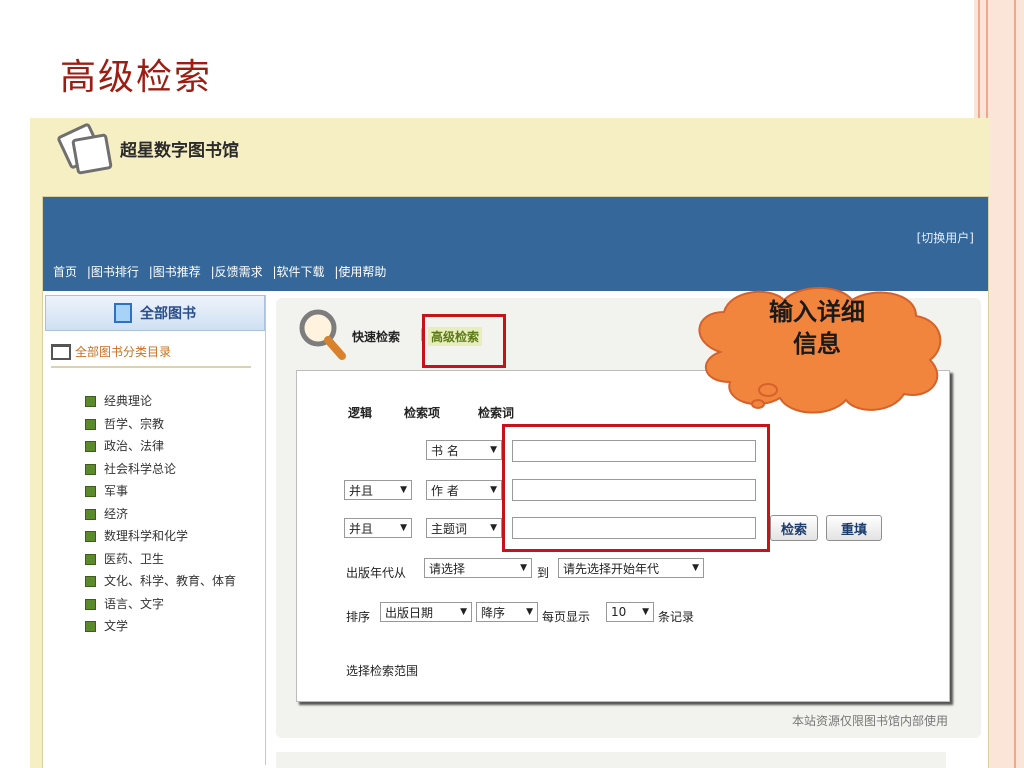 This screenshot has height=768, width=1024. I want to click on sidebar-item-politics: 政治、法律, so click(170, 446).